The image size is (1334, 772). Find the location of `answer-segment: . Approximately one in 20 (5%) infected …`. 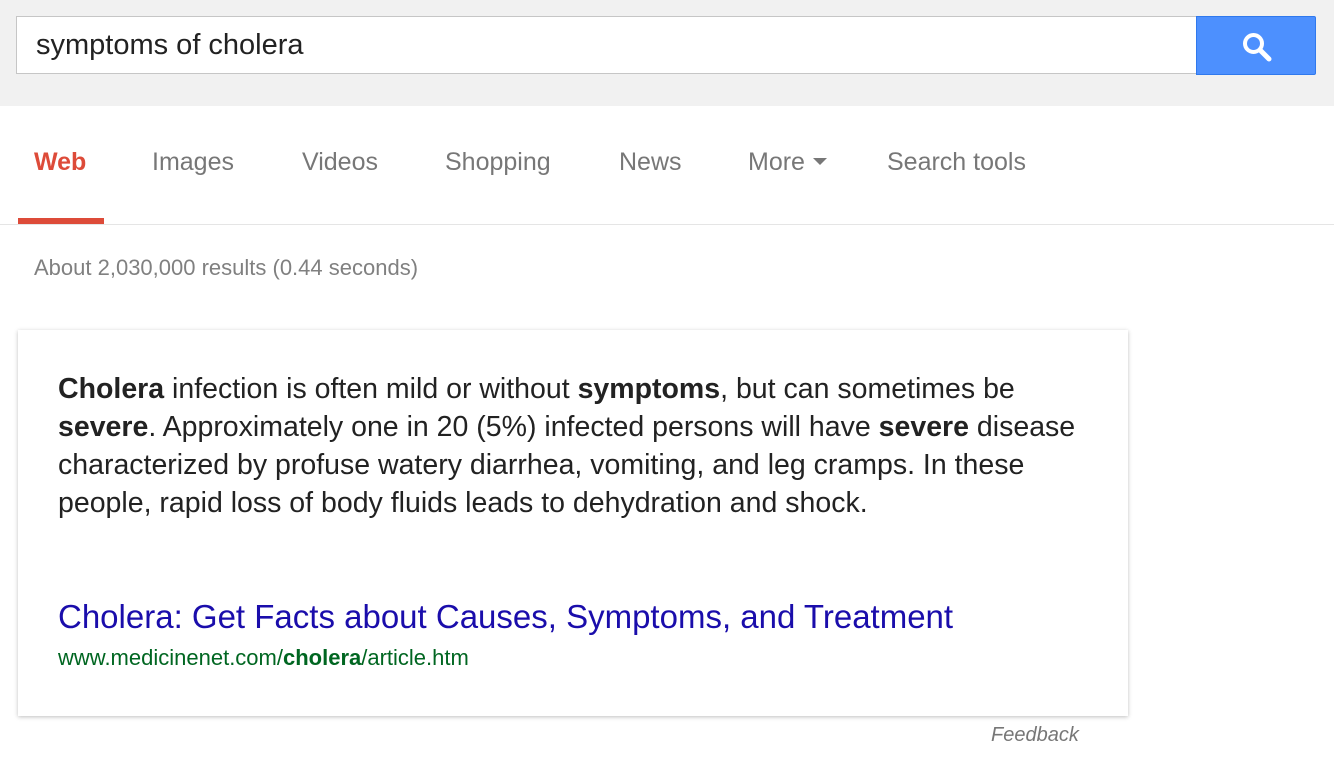

answer-segment: . Approximately one in 20 (5%) infected … is located at coordinates (513, 427).